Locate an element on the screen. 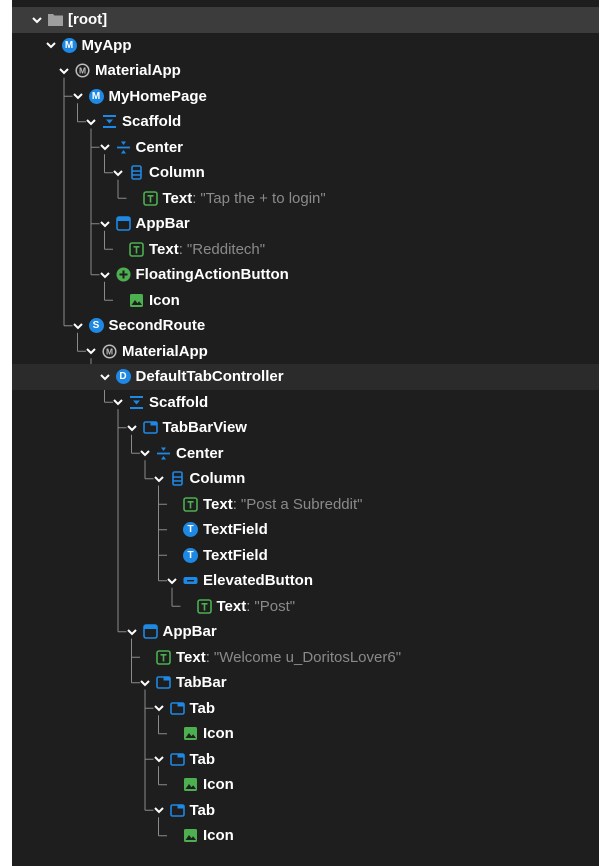 Image resolution: width=607 pixels, height=866 pixels. tree-node-text: Text: "Redditech" is located at coordinates (305, 250).